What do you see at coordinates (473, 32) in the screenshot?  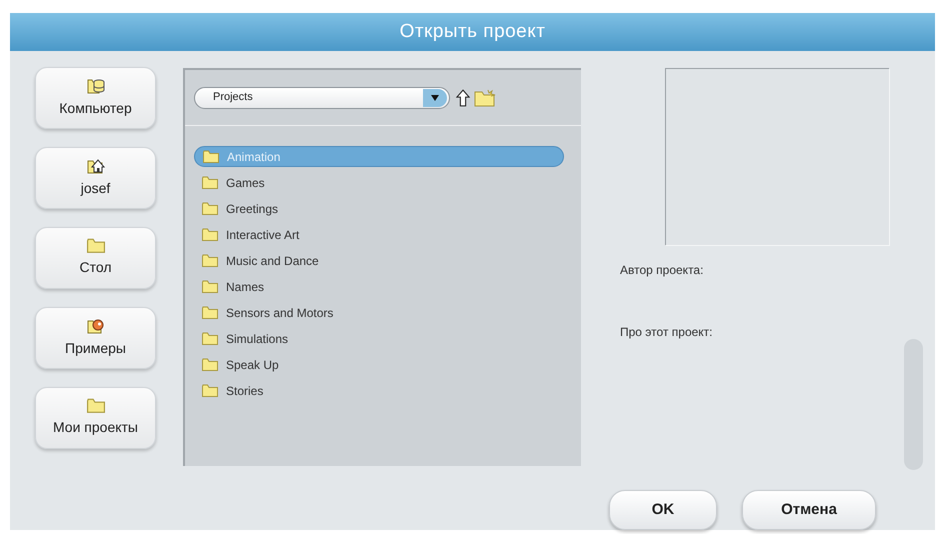 I see `window-title: Открыть проект` at bounding box center [473, 32].